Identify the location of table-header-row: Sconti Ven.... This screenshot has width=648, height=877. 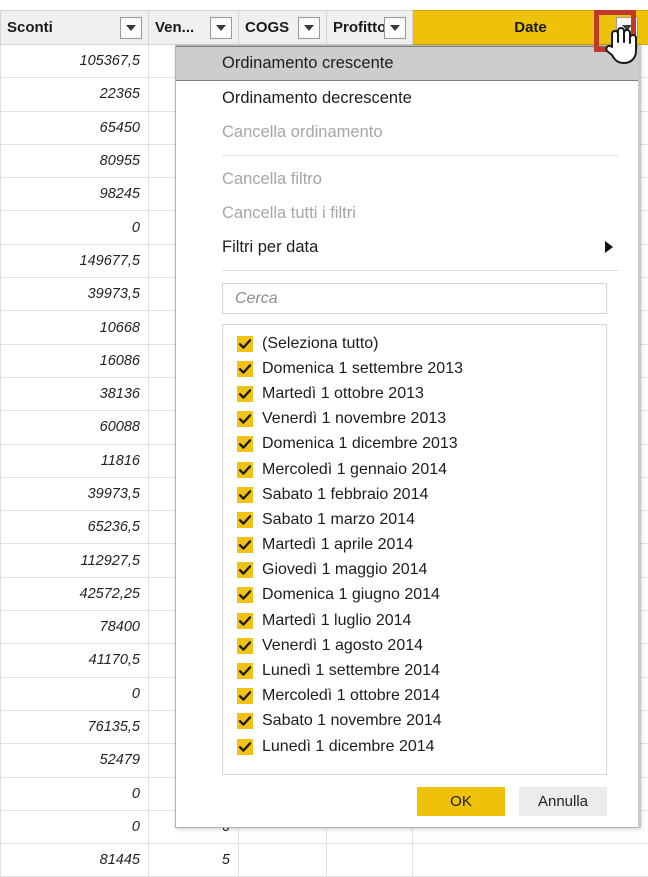
(324, 28).